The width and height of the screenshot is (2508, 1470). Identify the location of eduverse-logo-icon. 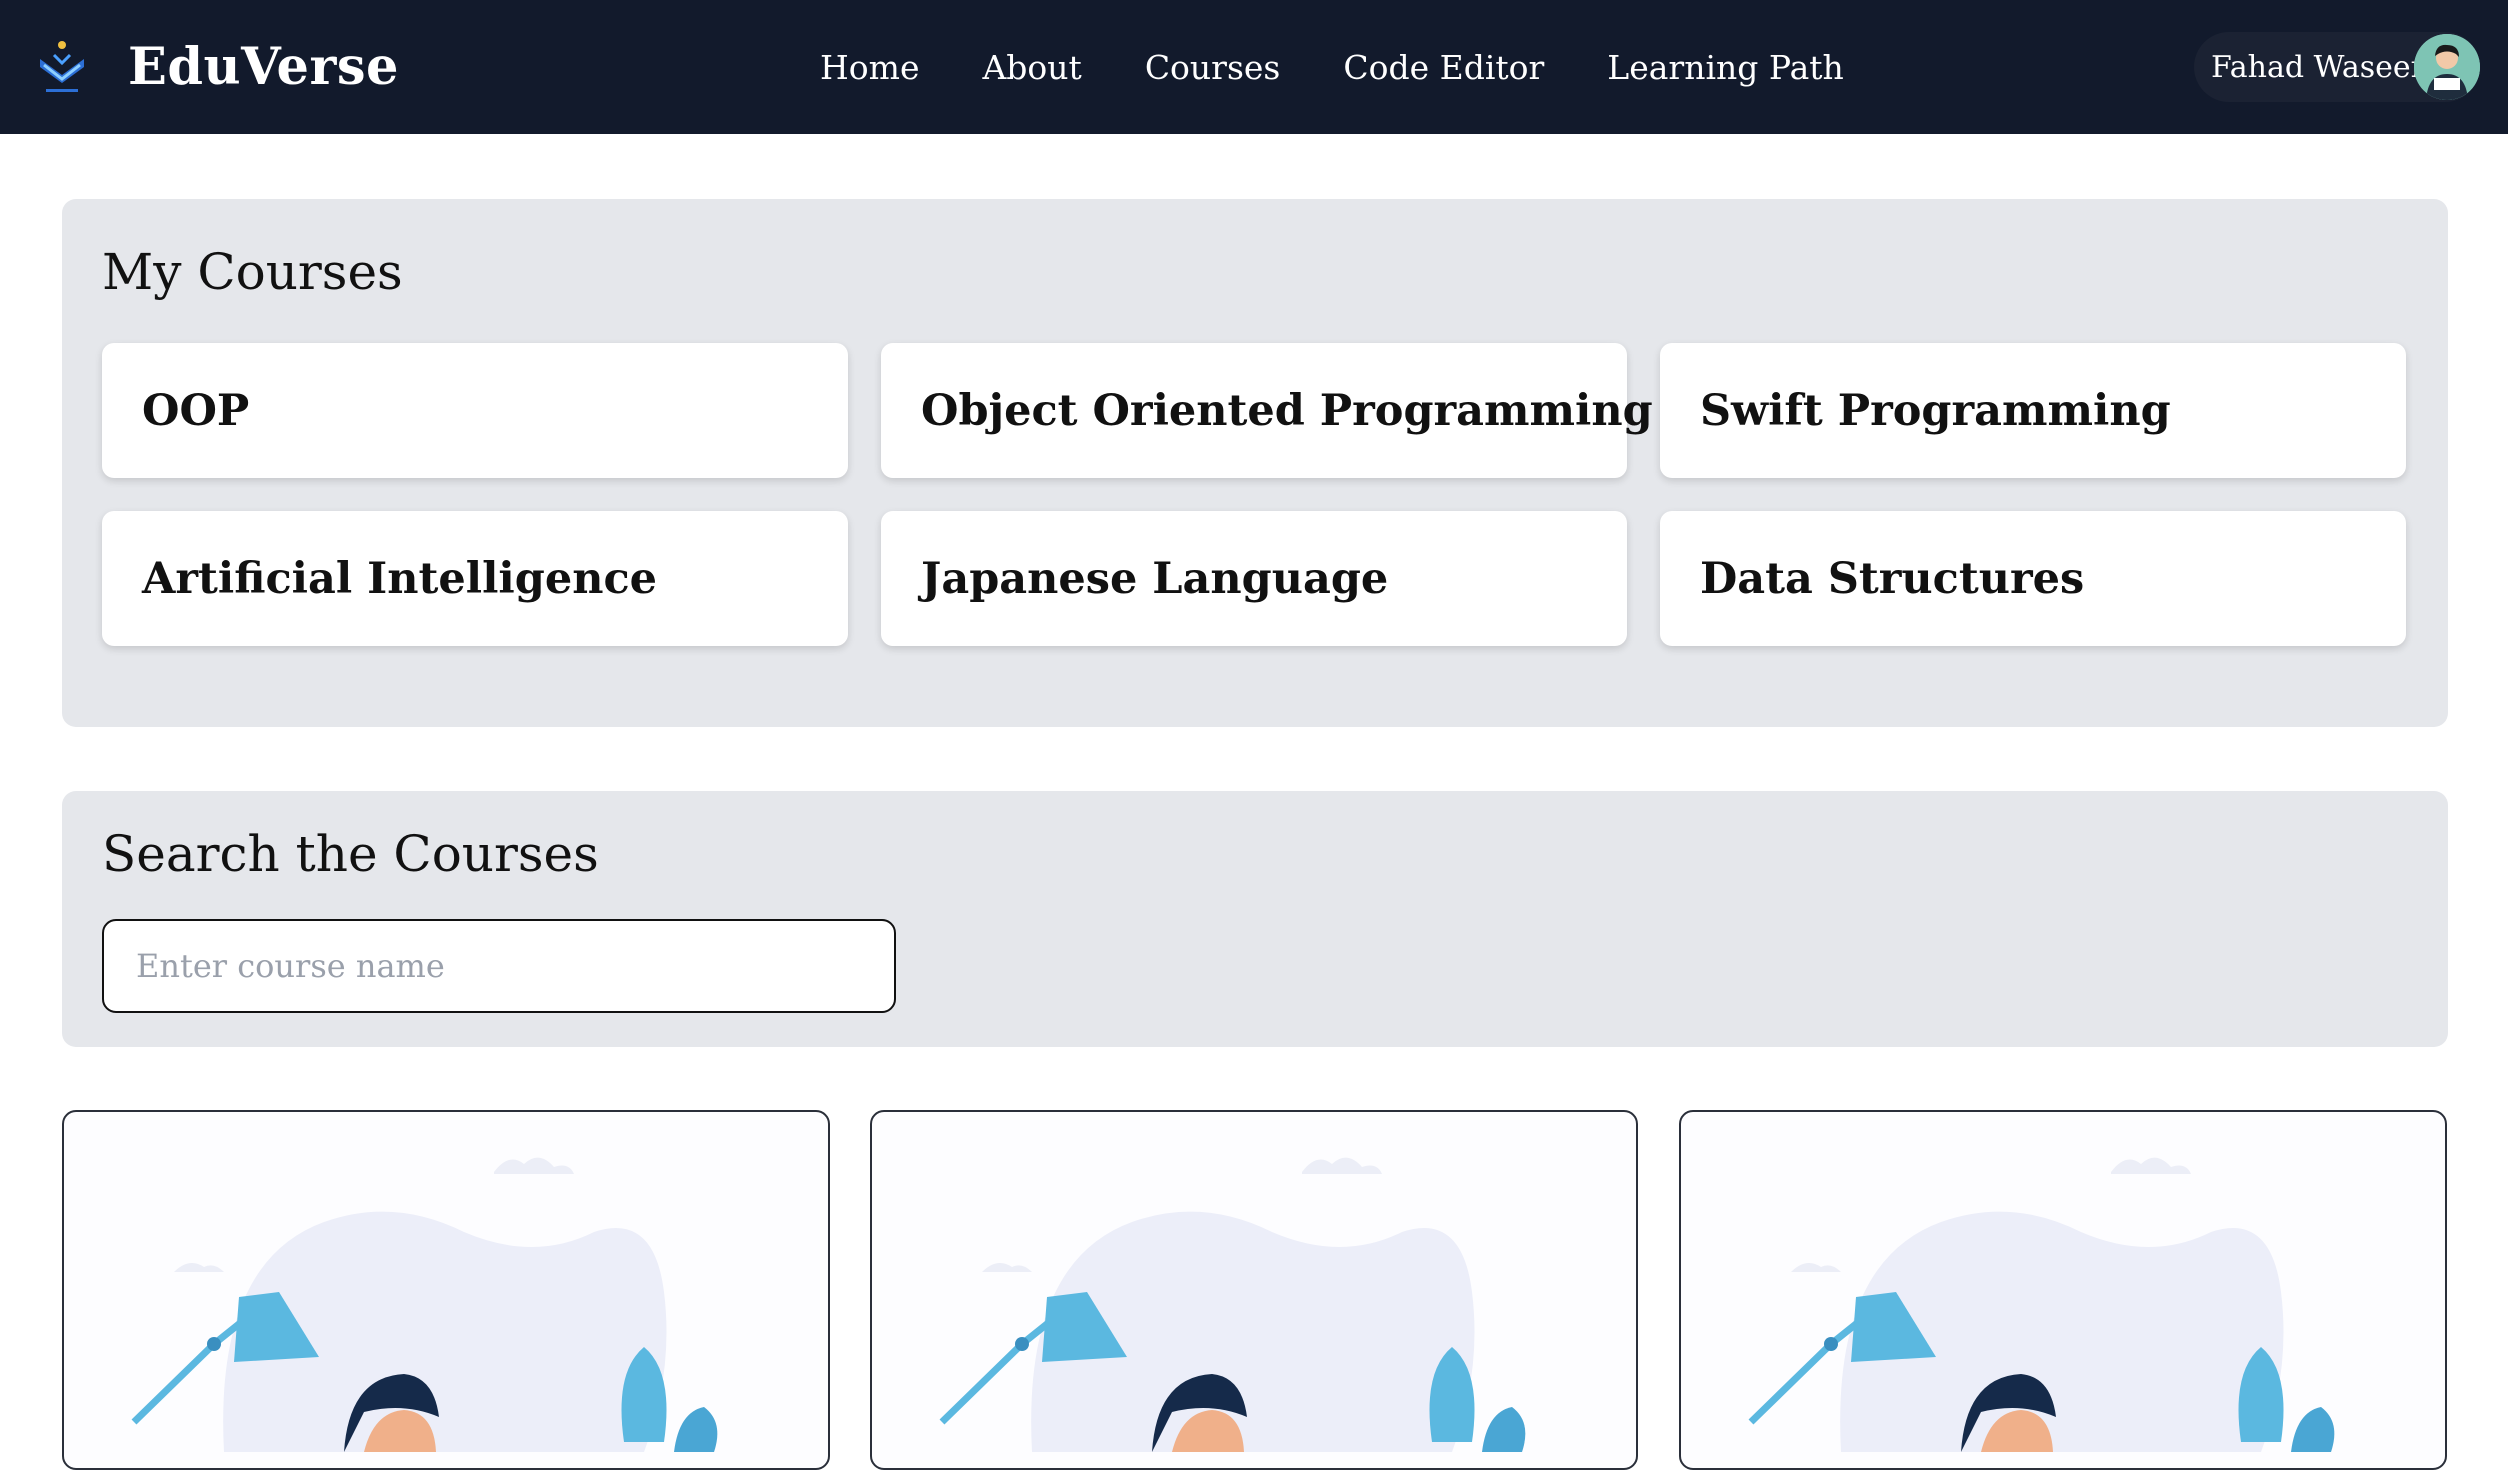
(62, 66).